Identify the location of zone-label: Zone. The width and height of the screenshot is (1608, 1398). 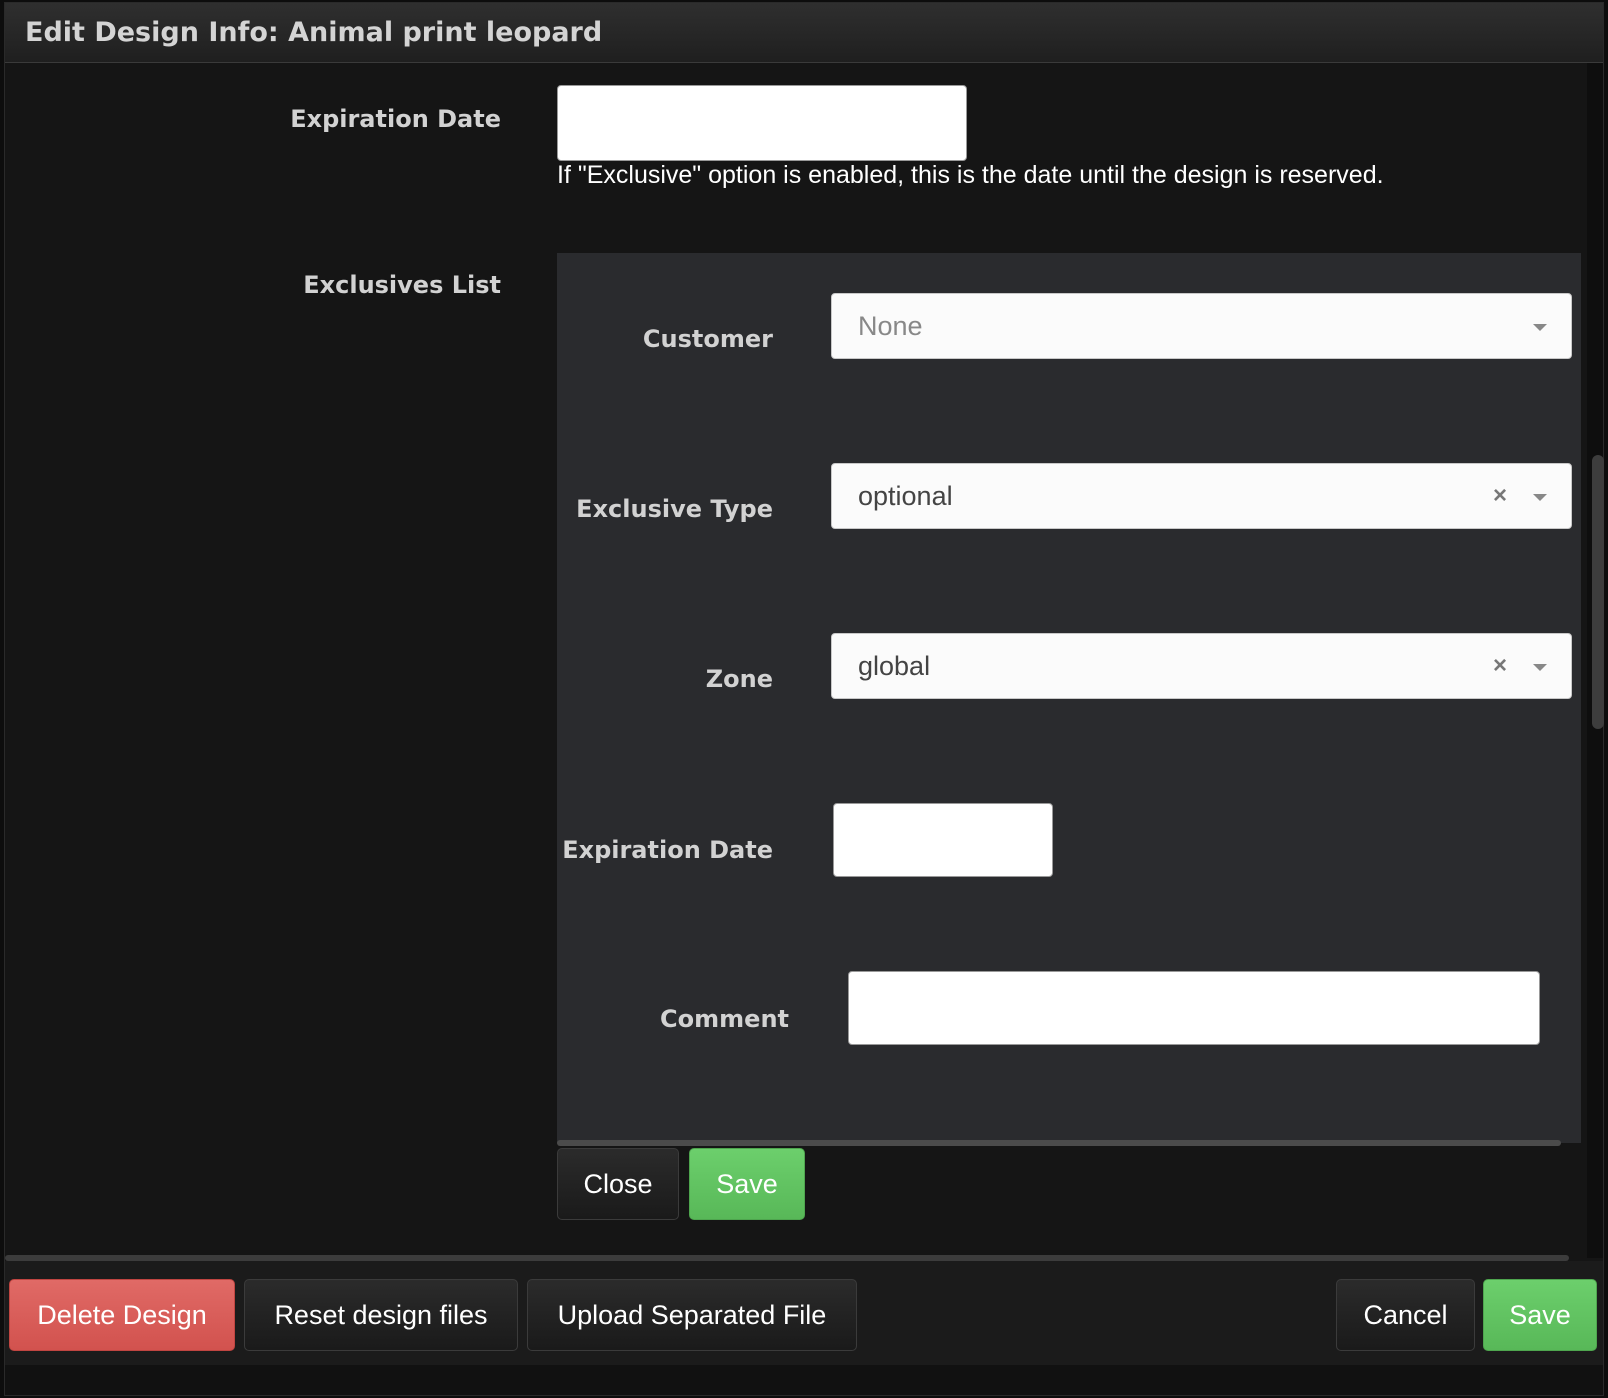
(739, 679).